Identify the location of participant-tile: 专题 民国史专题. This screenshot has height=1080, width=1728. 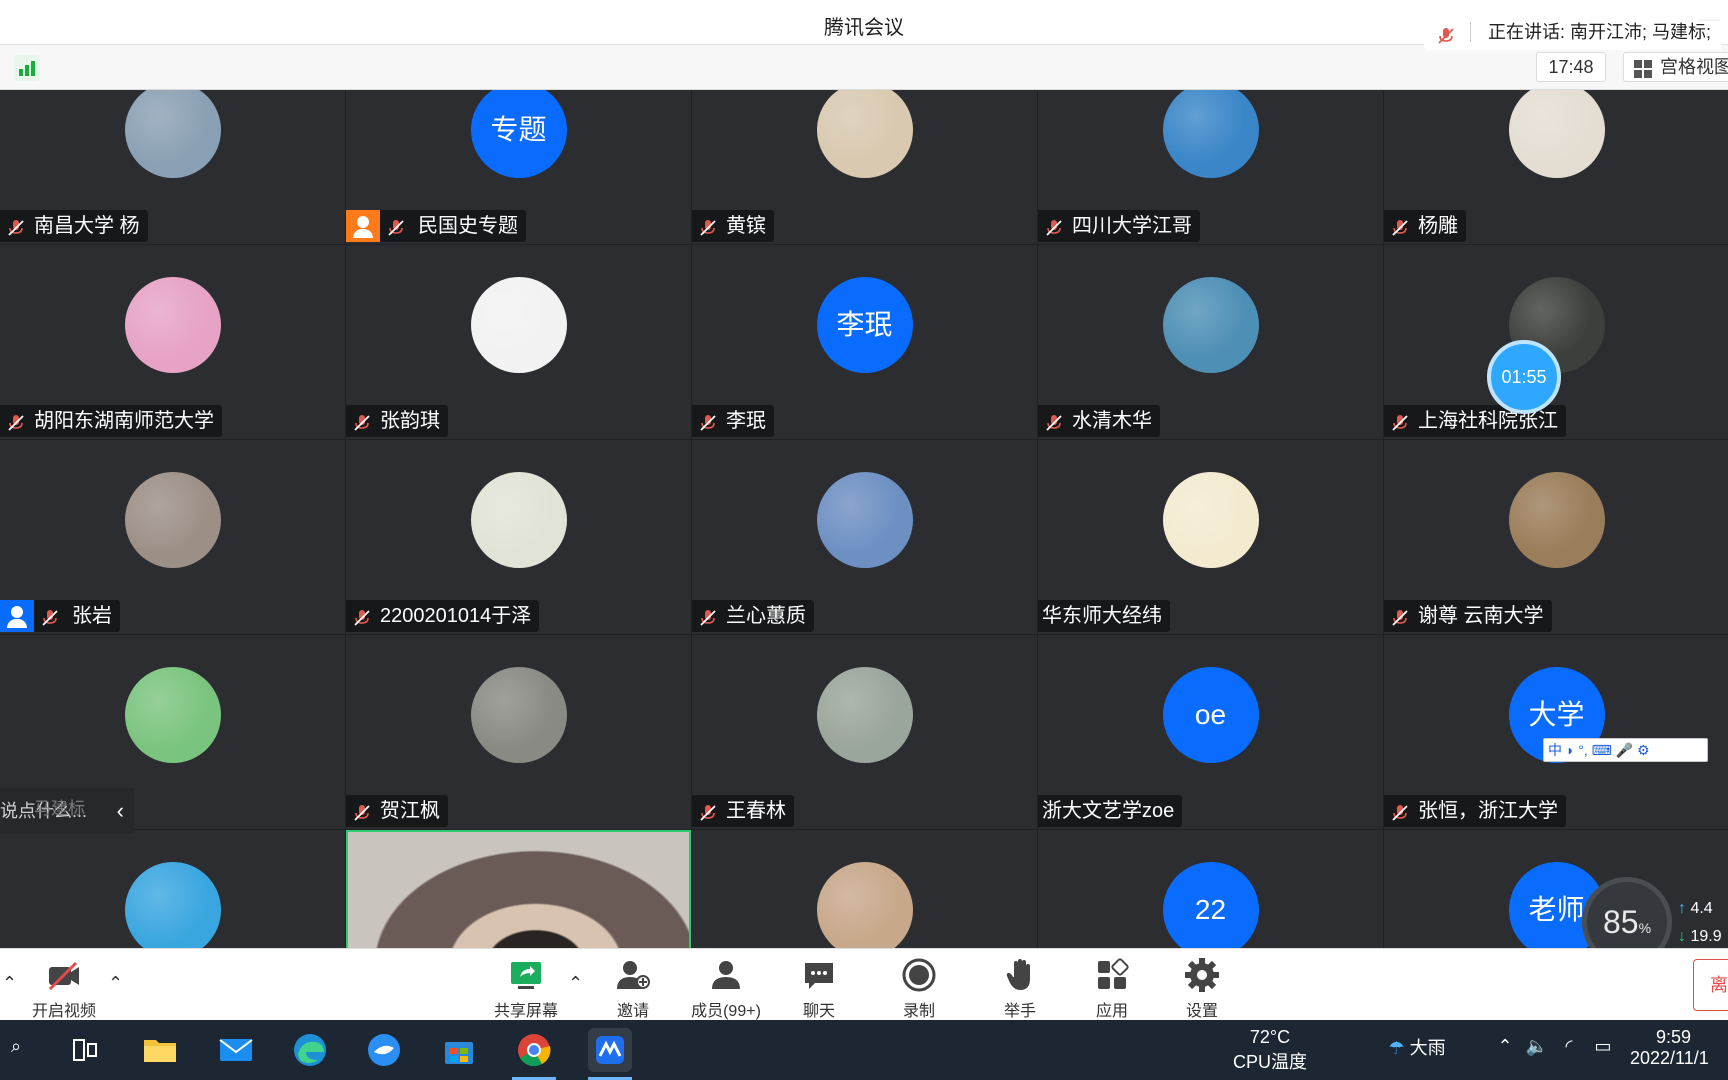
(518, 167).